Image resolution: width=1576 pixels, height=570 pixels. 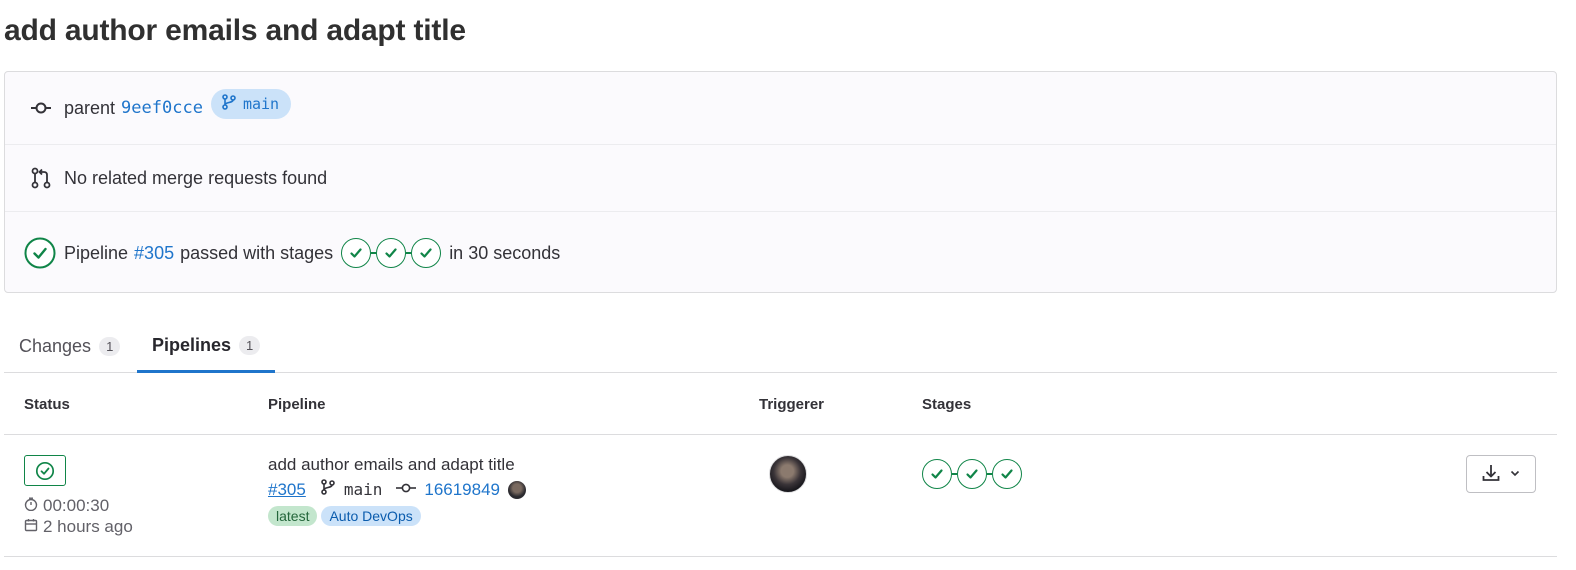 What do you see at coordinates (261, 104) in the screenshot?
I see `branch-name: main` at bounding box center [261, 104].